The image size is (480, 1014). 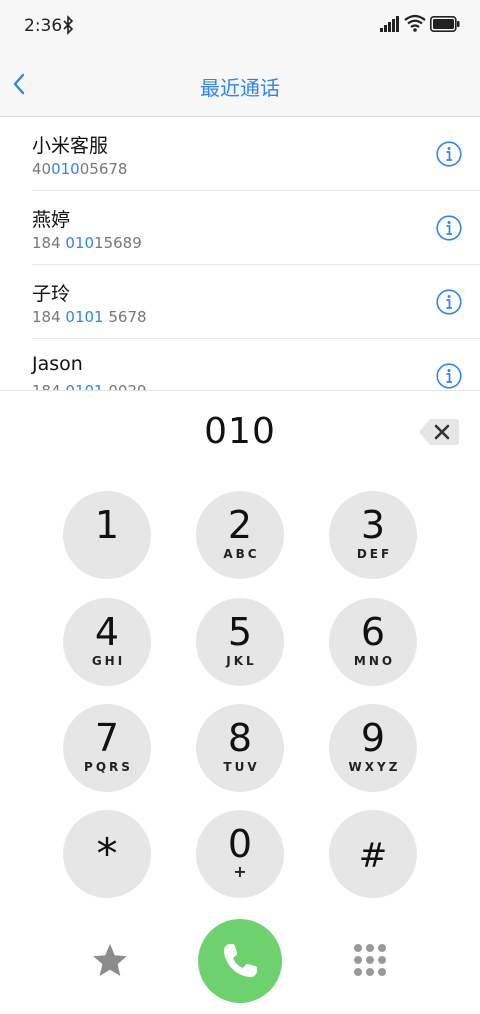 What do you see at coordinates (445, 24) in the screenshot?
I see `battery-icon` at bounding box center [445, 24].